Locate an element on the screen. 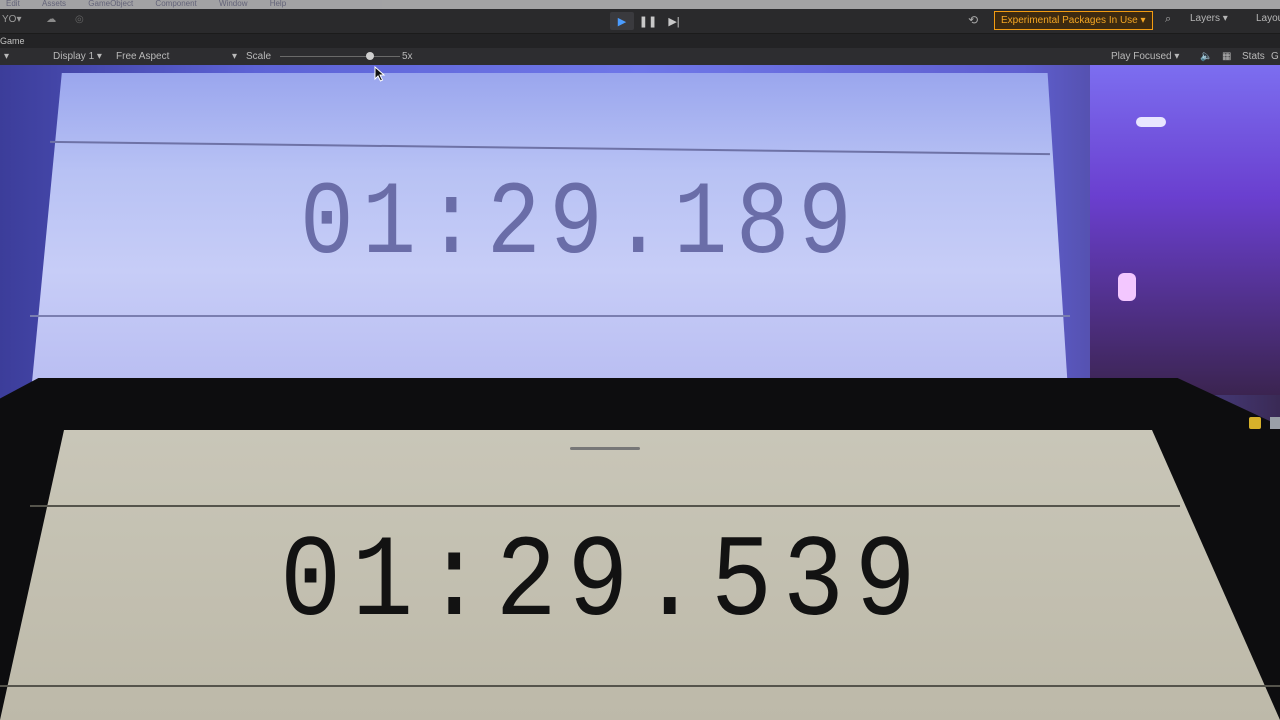 The width and height of the screenshot is (1280, 720). play-icon: ▶ is located at coordinates (622, 21).